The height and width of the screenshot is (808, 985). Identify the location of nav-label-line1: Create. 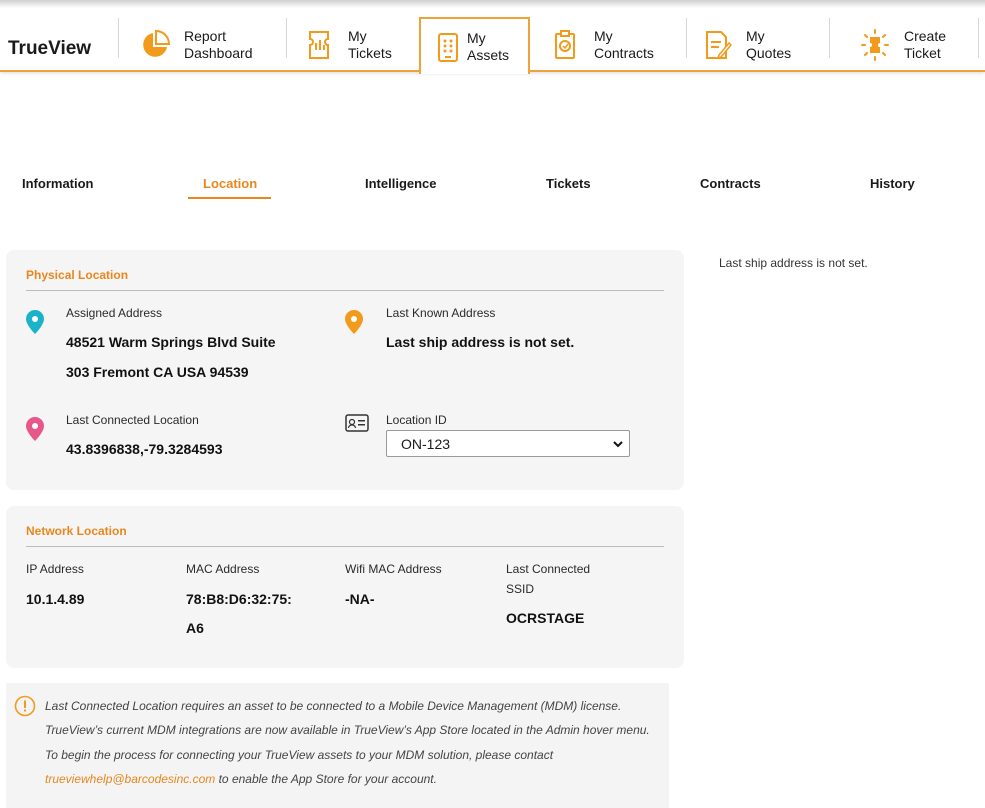
(925, 35).